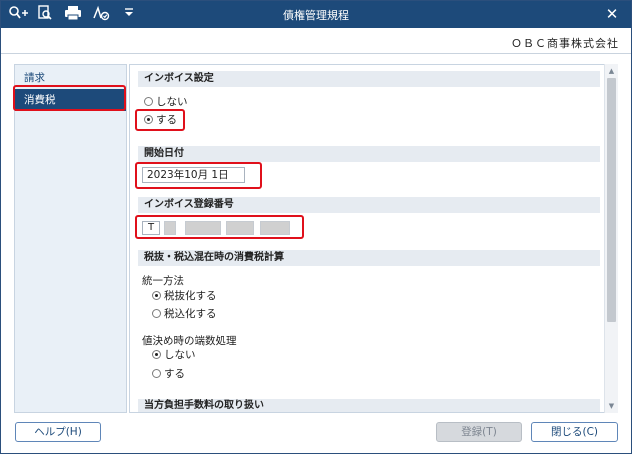  Describe the element at coordinates (574, 432) in the screenshot. I see `close-button: 閉じる(C)` at that location.